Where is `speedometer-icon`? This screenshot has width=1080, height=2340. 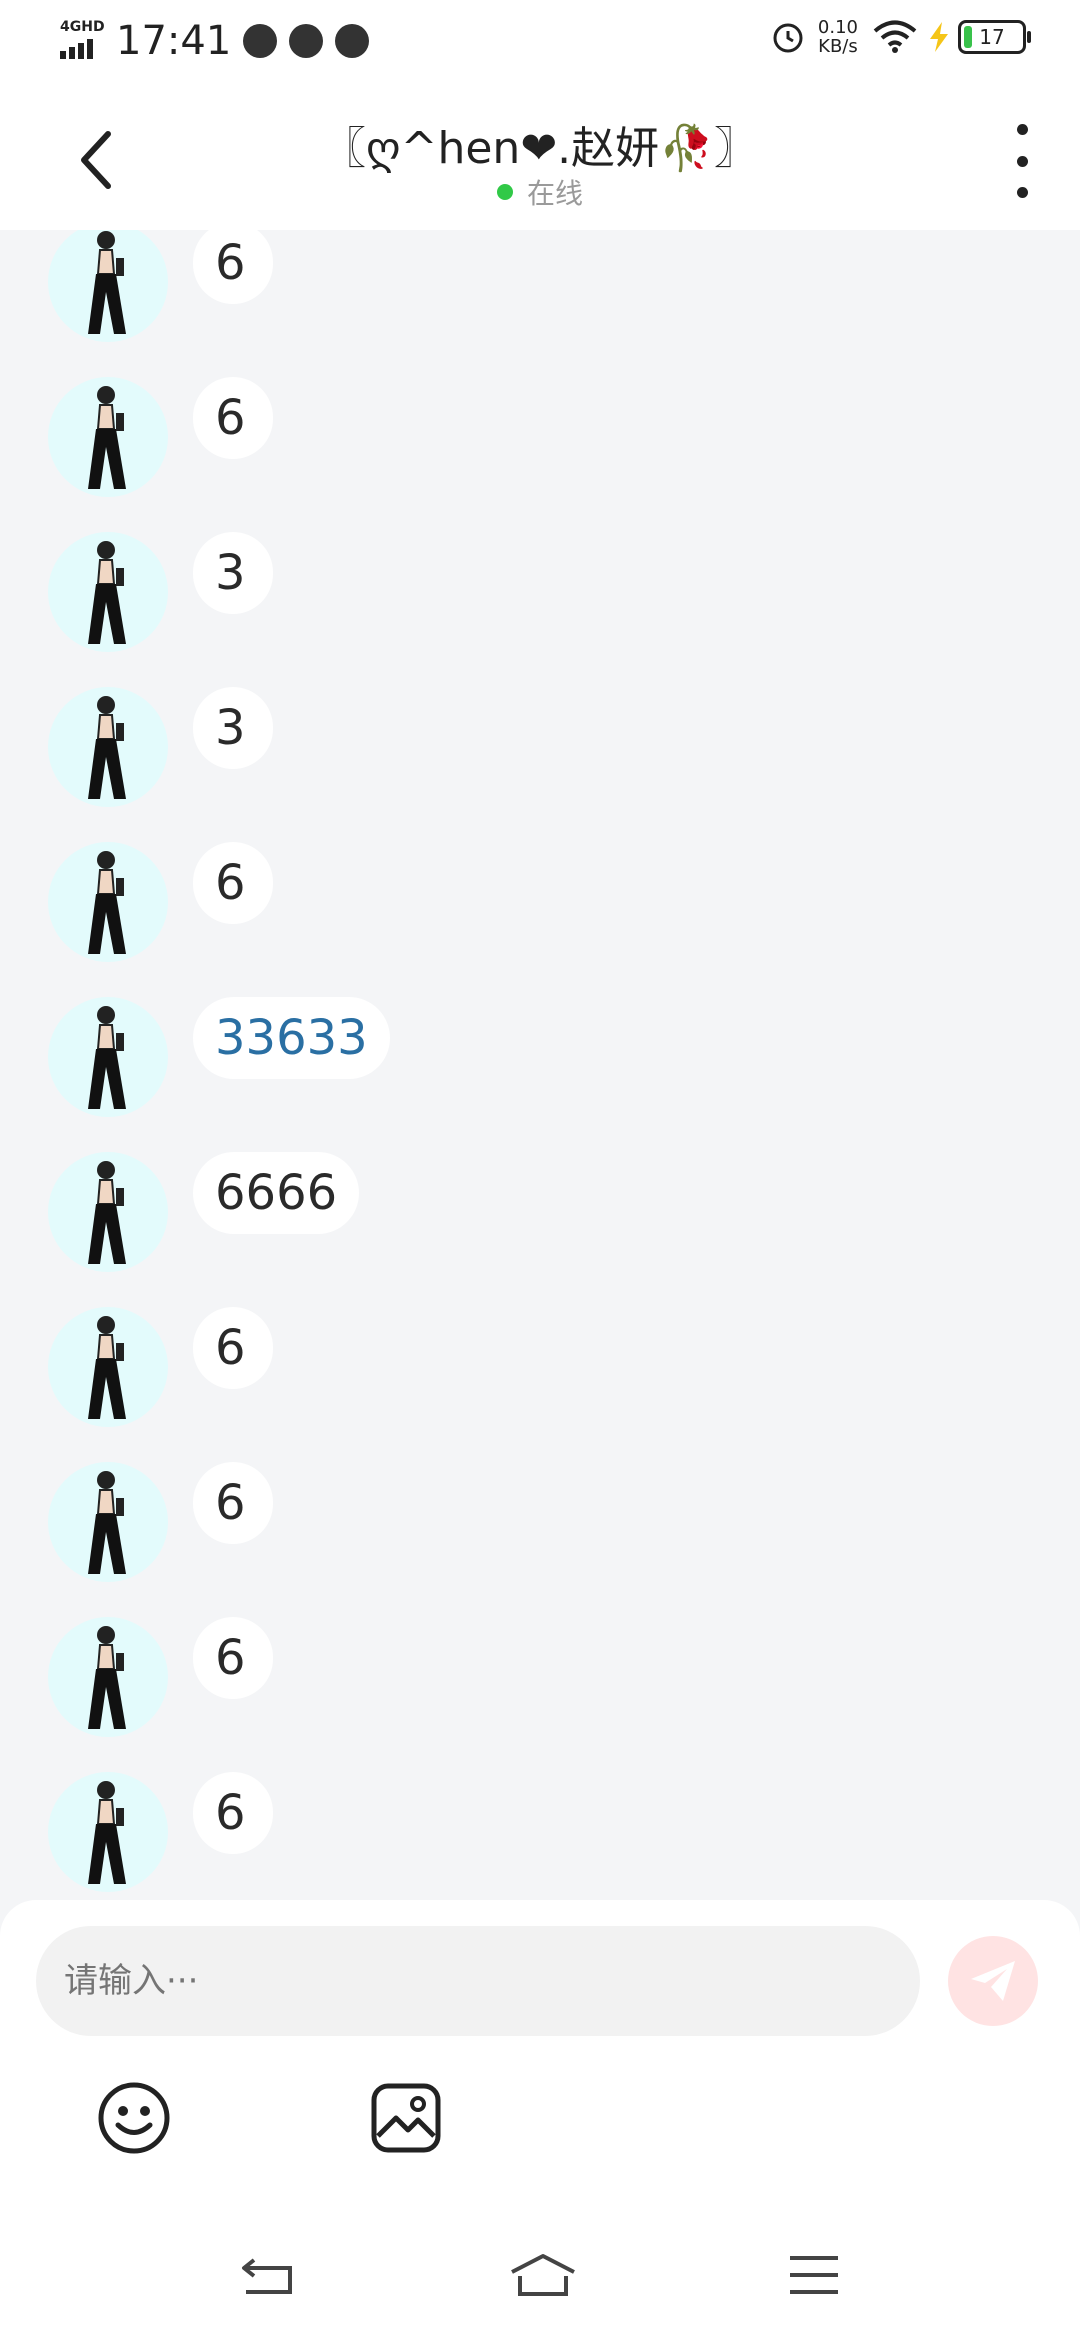
speedometer-icon is located at coordinates (260, 41).